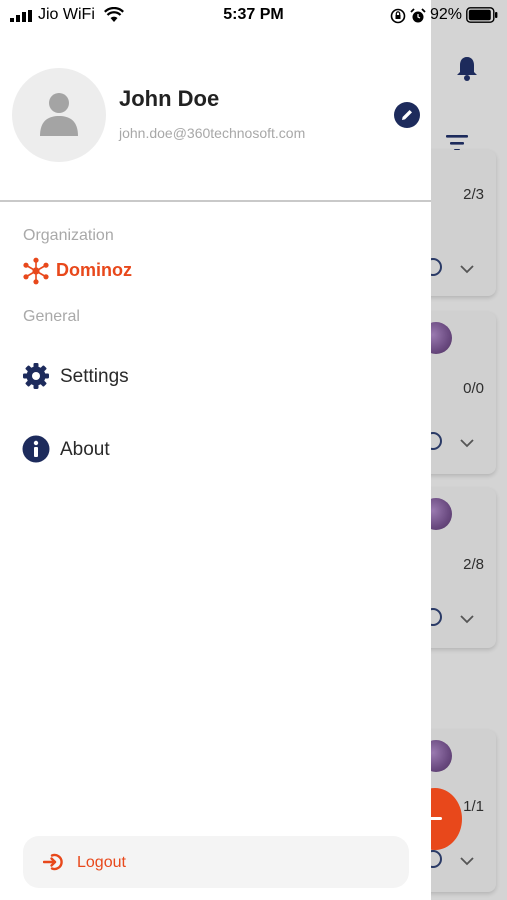 The height and width of the screenshot is (900, 507). I want to click on organization-section-label: Organization, so click(68, 235).